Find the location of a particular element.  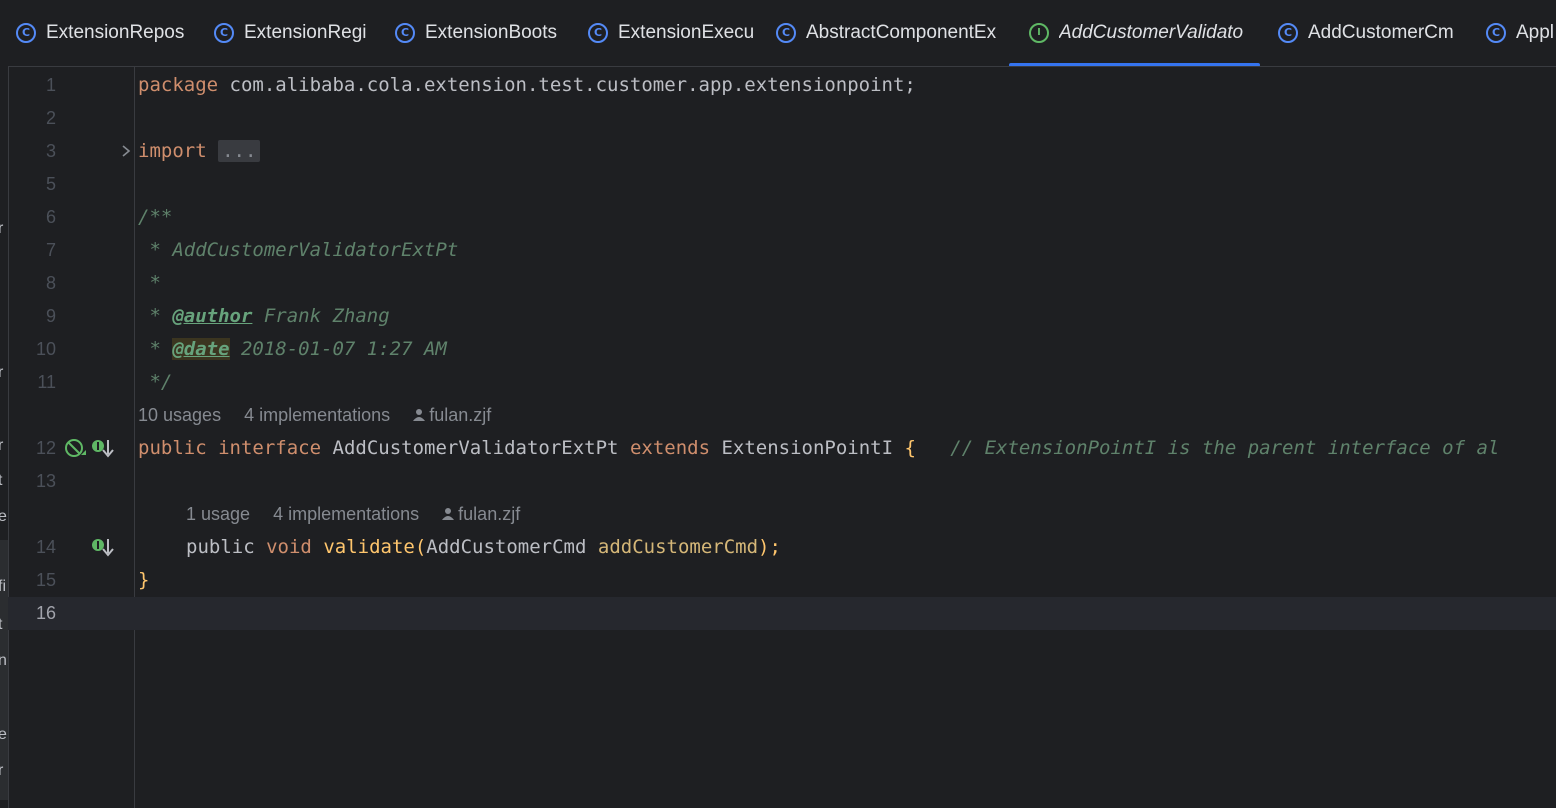

javadoc-value: Frank Zhang is located at coordinates (321, 316).